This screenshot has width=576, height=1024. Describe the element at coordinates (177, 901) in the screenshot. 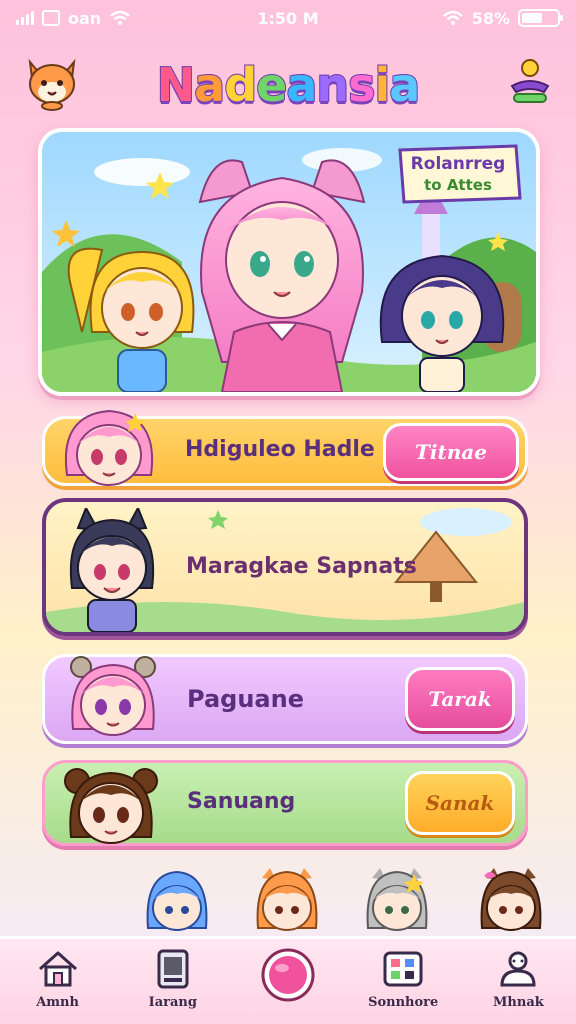

I see `blue-hair-friend-avatar` at that location.